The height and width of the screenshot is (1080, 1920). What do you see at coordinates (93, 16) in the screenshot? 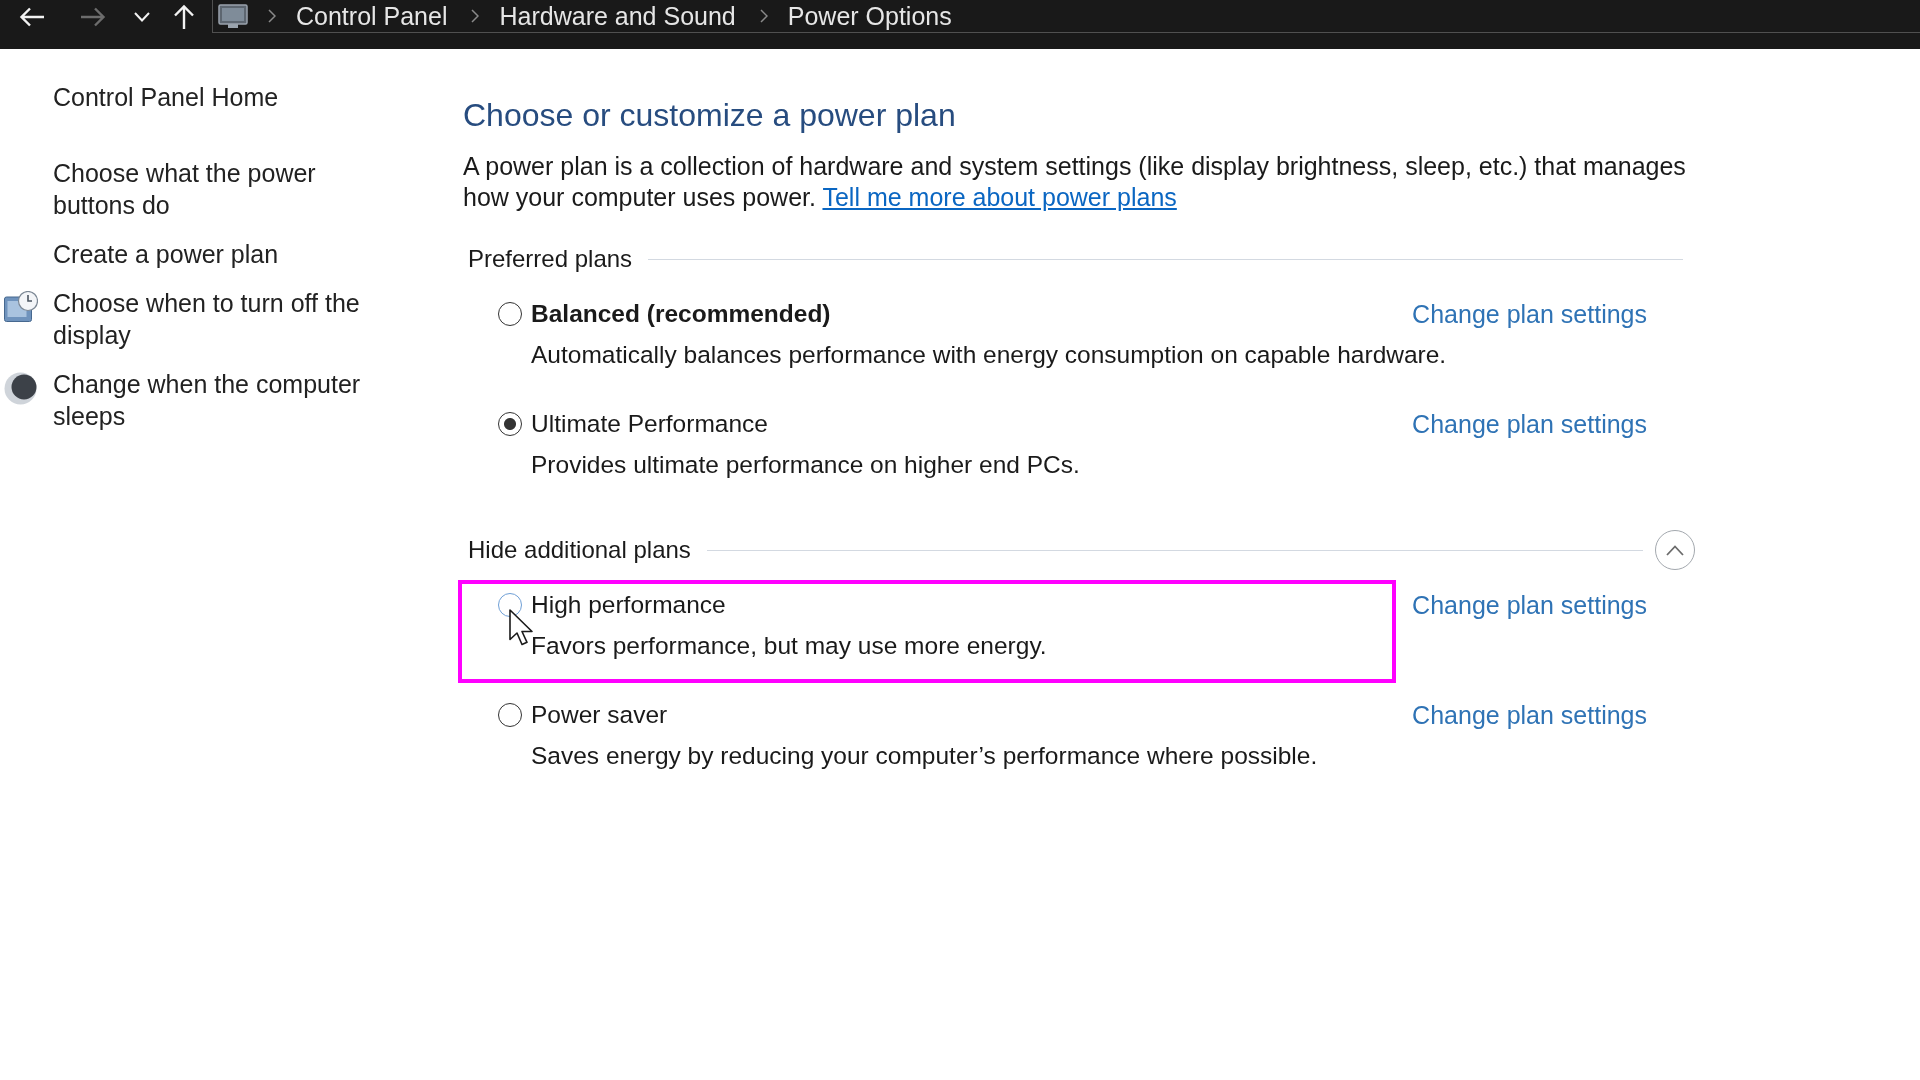
I see `arrow-right-icon` at bounding box center [93, 16].